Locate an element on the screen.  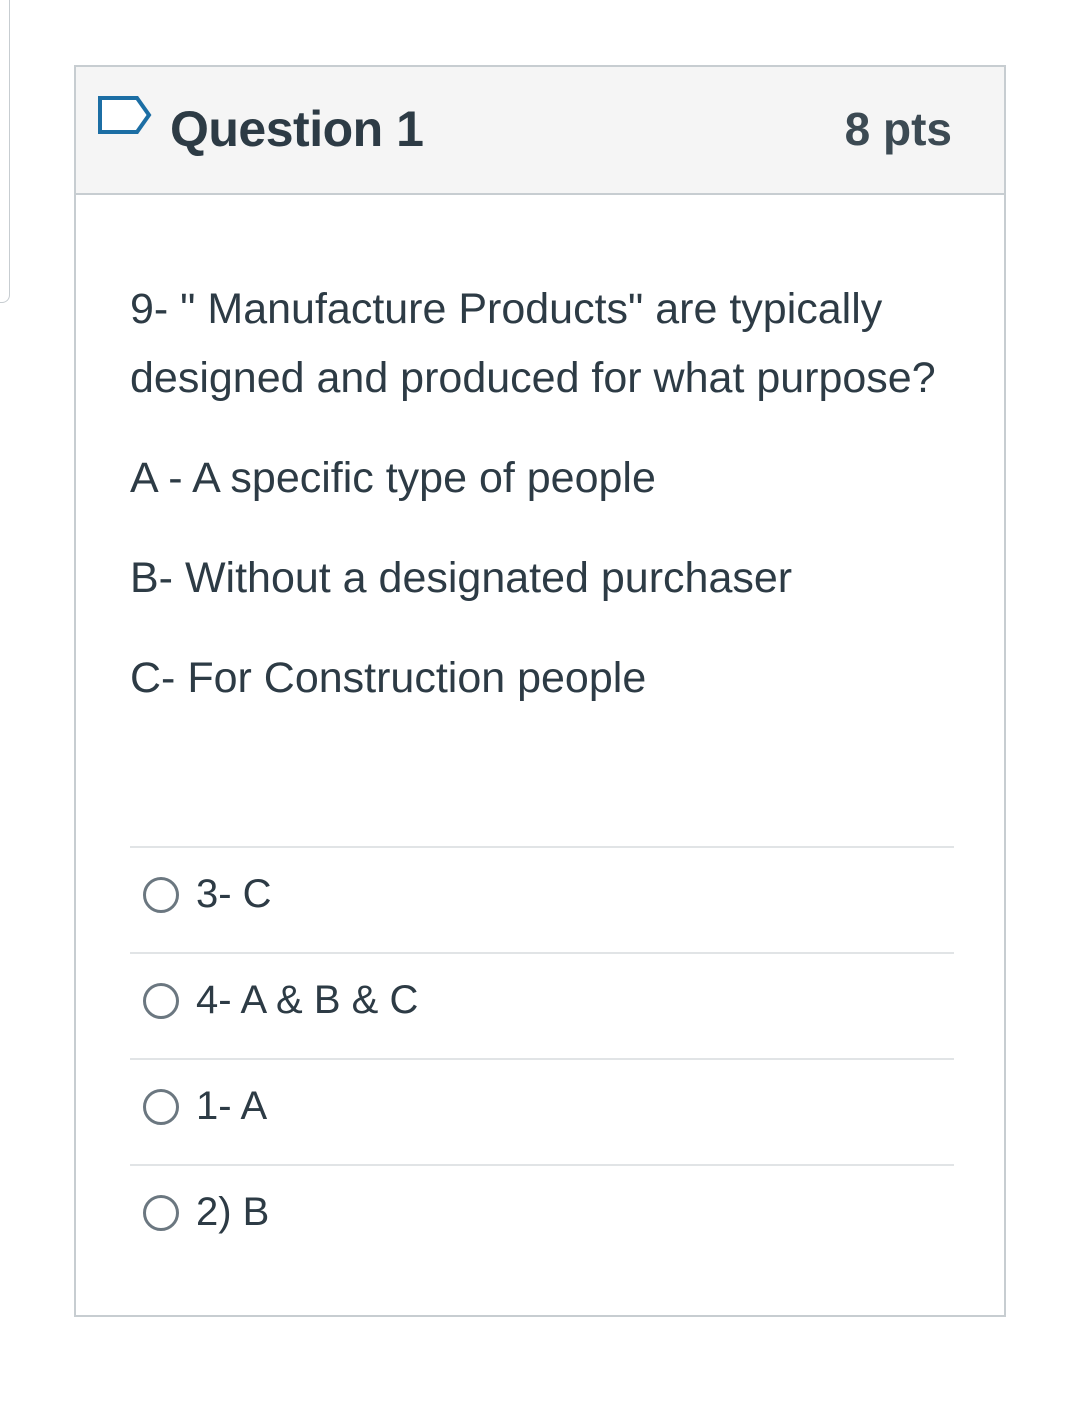
statement-a: A - A specific type of people is located at coordinates (393, 478).